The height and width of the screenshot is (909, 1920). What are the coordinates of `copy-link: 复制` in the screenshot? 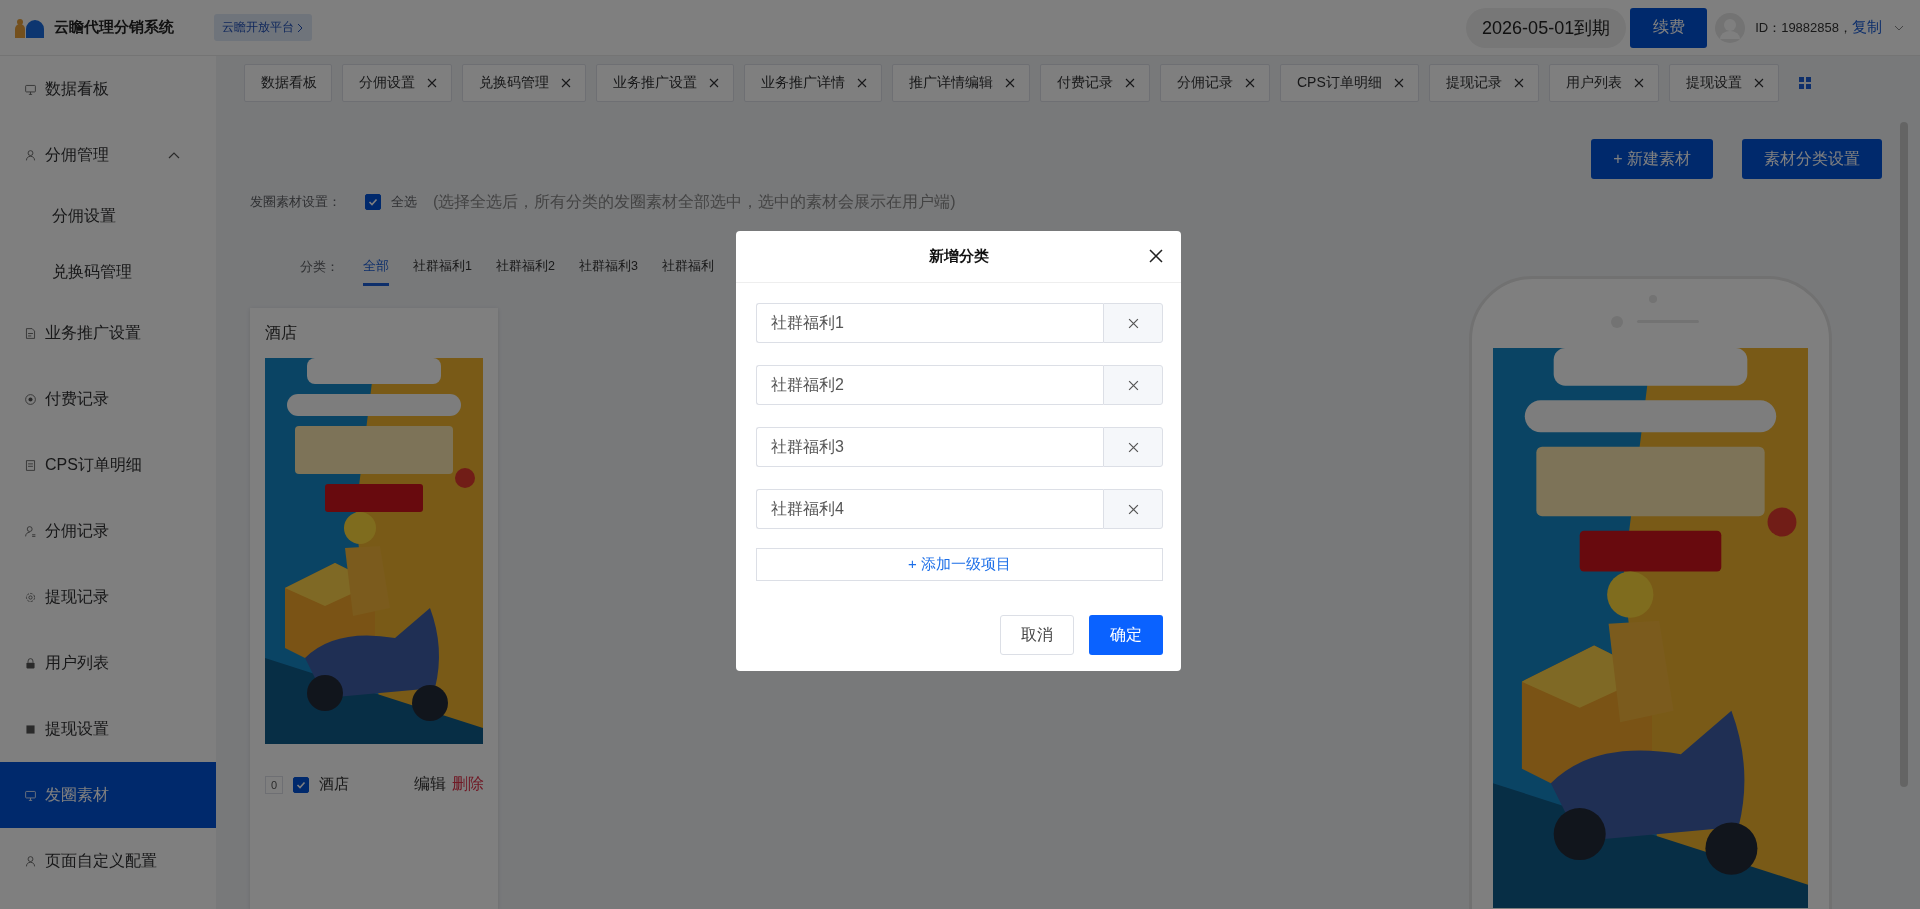 It's located at (1867, 27).